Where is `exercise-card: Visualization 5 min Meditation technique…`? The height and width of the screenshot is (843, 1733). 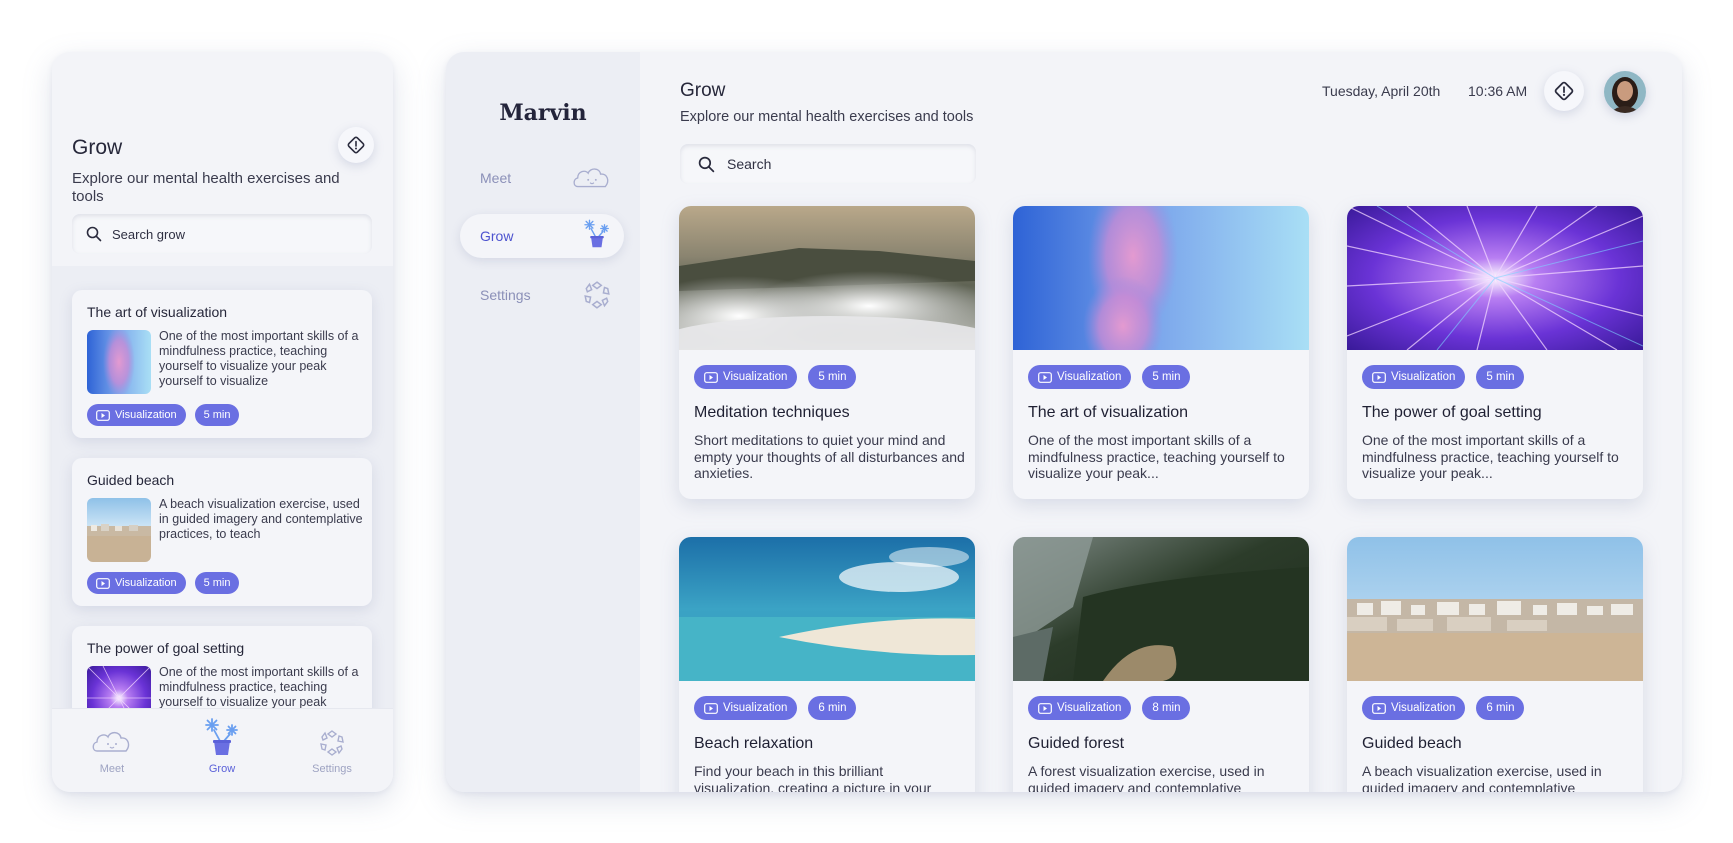 exercise-card: Visualization 5 min Meditation technique… is located at coordinates (827, 352).